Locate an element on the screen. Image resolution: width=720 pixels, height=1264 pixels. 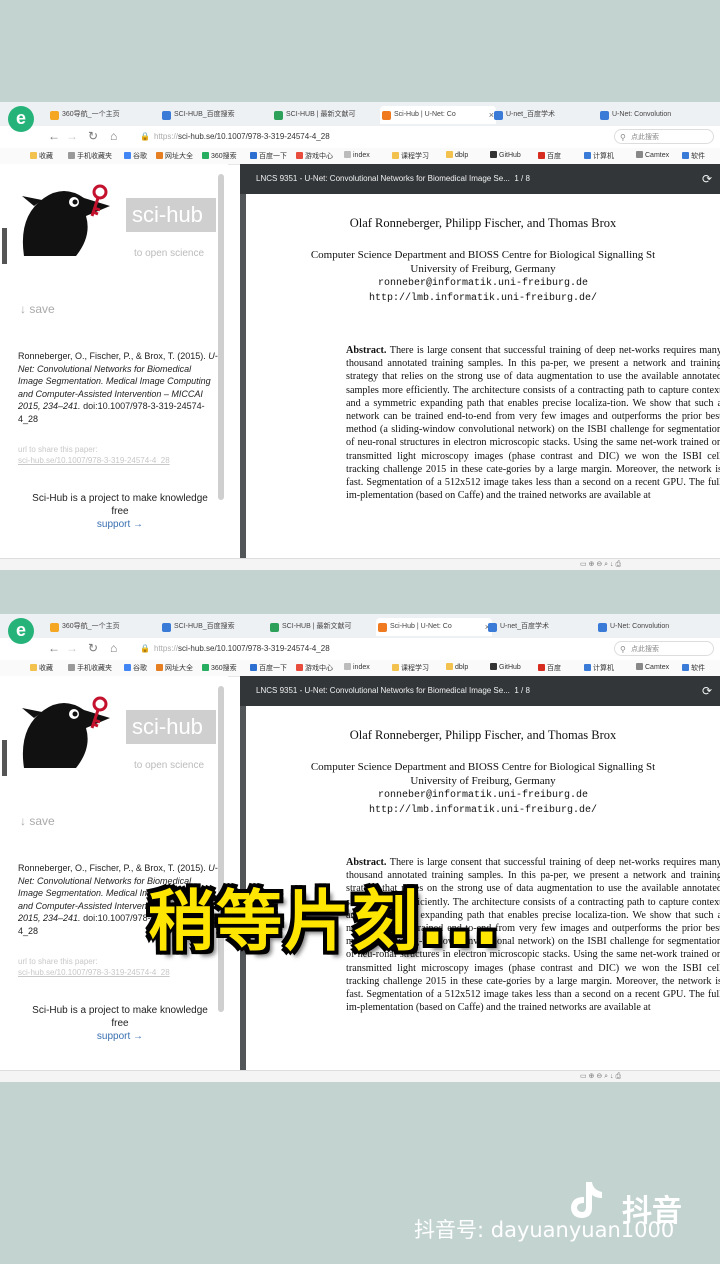
status-bar: ▭ ⊕ ⊖ ⌕ ↓ ⎙ is located at coordinates (360, 1076).